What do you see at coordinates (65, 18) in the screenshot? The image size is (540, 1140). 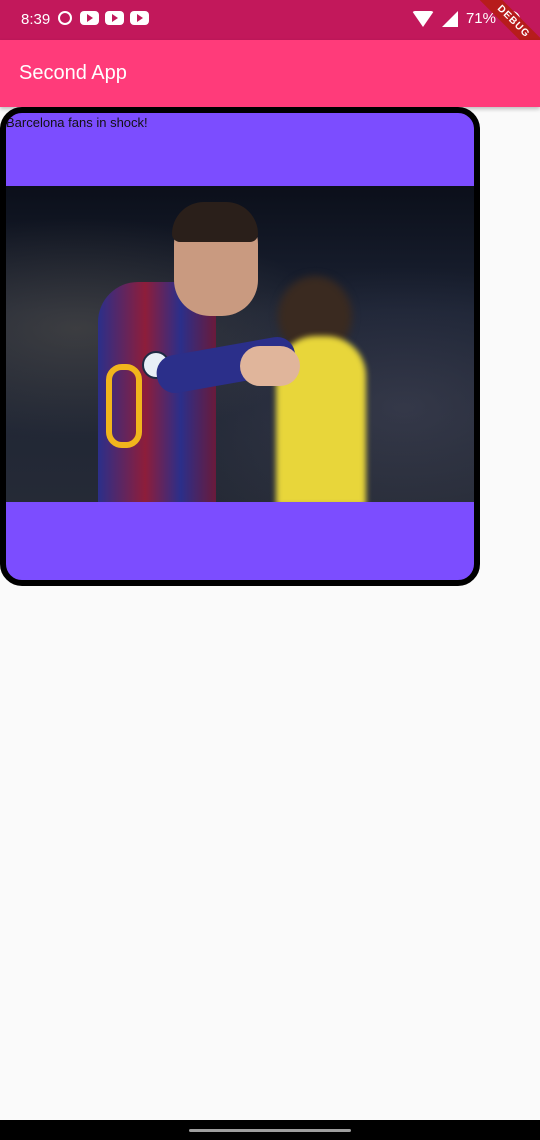 I see `whatsapp-icon` at bounding box center [65, 18].